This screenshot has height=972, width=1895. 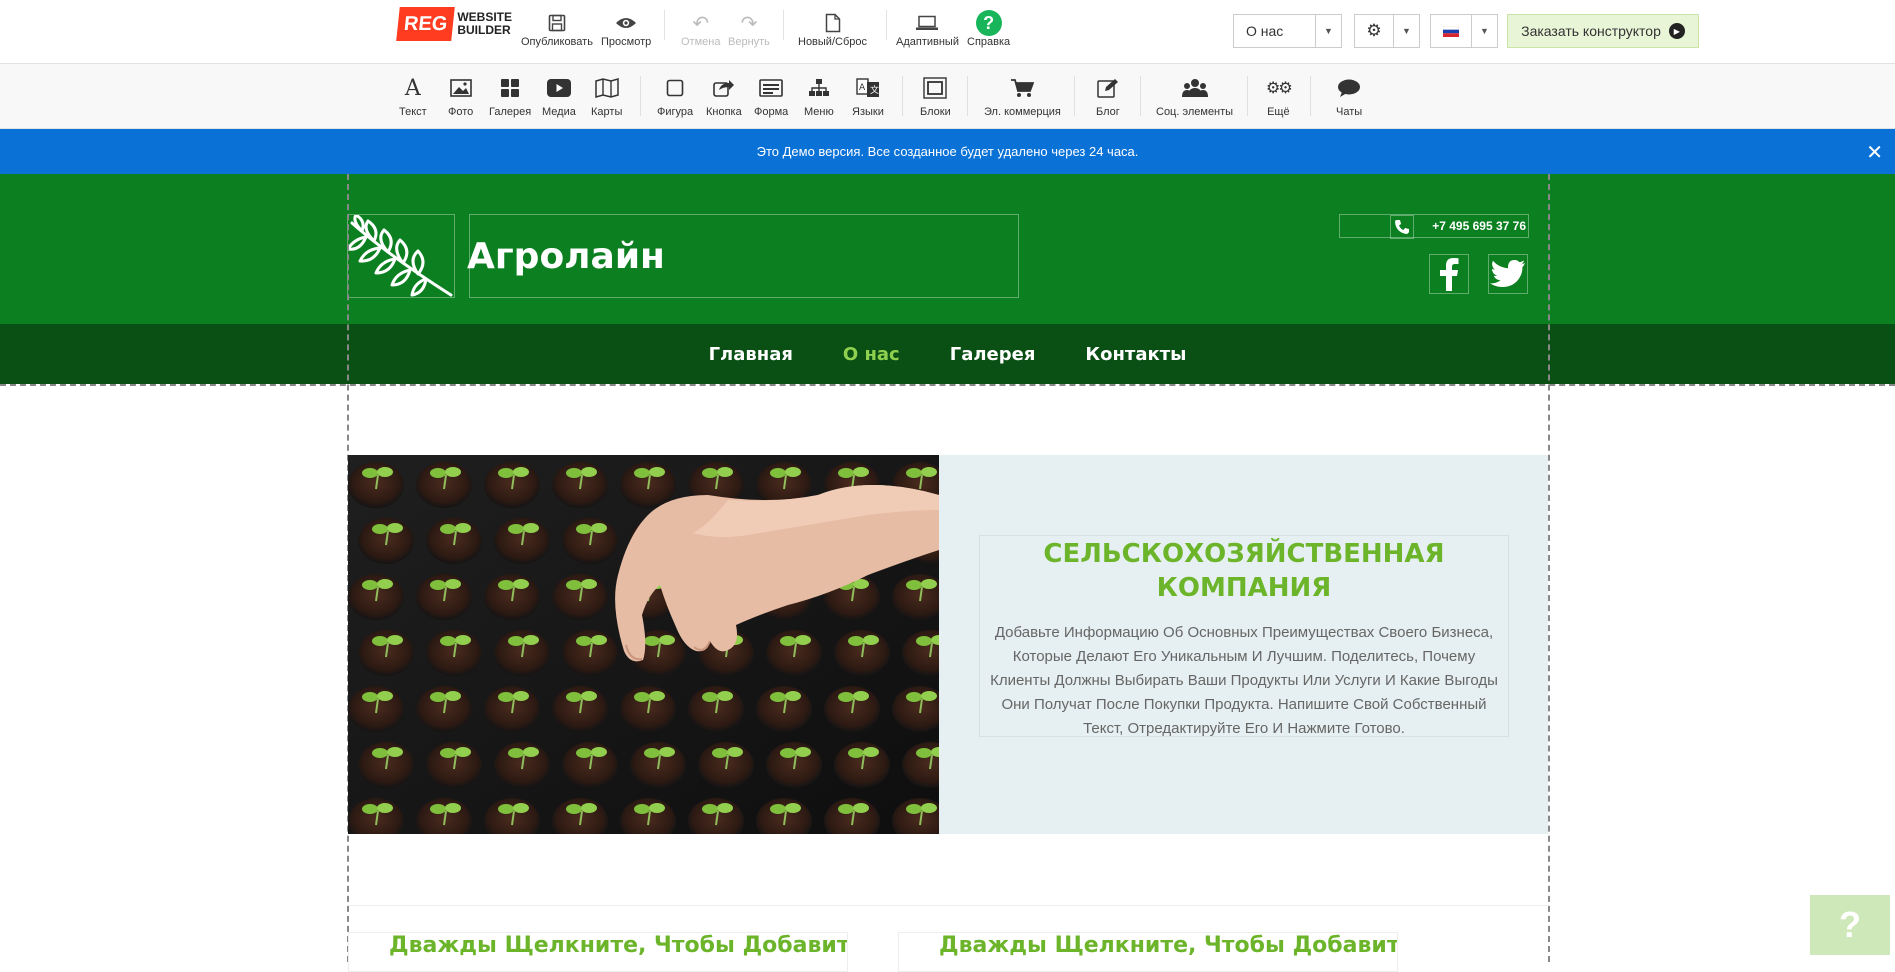 What do you see at coordinates (862, 88) in the screenshot?
I see `svg-text: A` at bounding box center [862, 88].